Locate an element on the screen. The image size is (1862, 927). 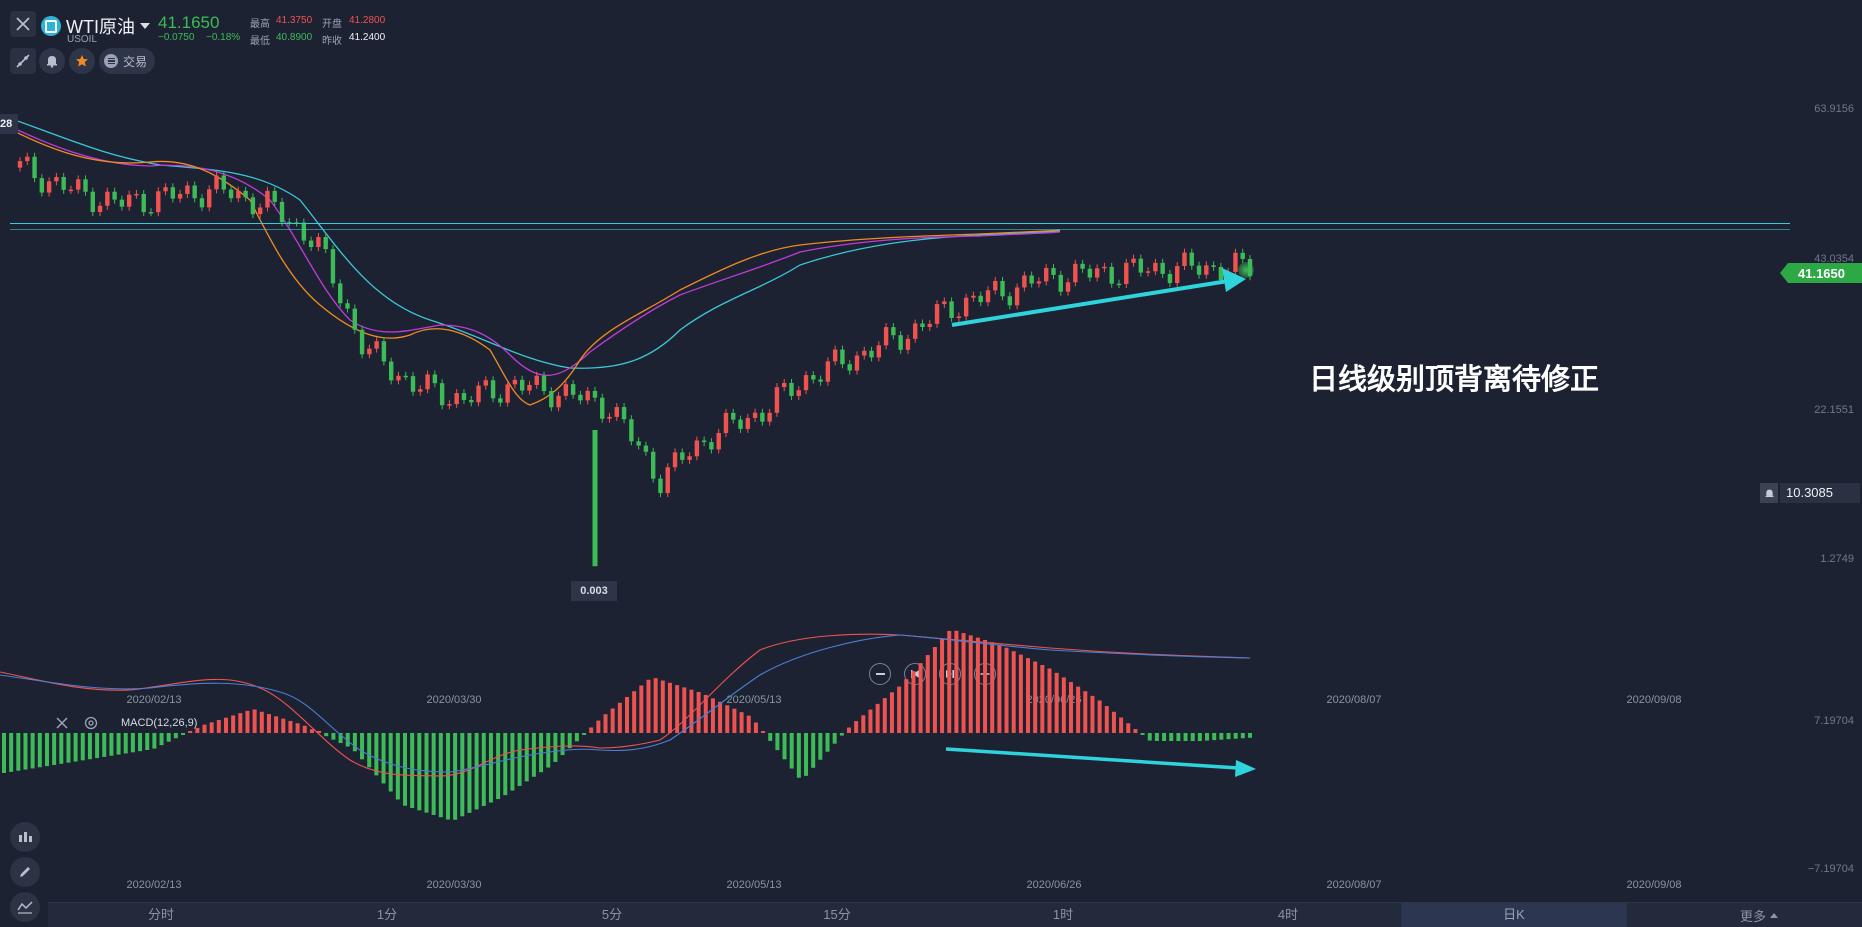
timeframe-tab: 1分 is located at coordinates (387, 915).